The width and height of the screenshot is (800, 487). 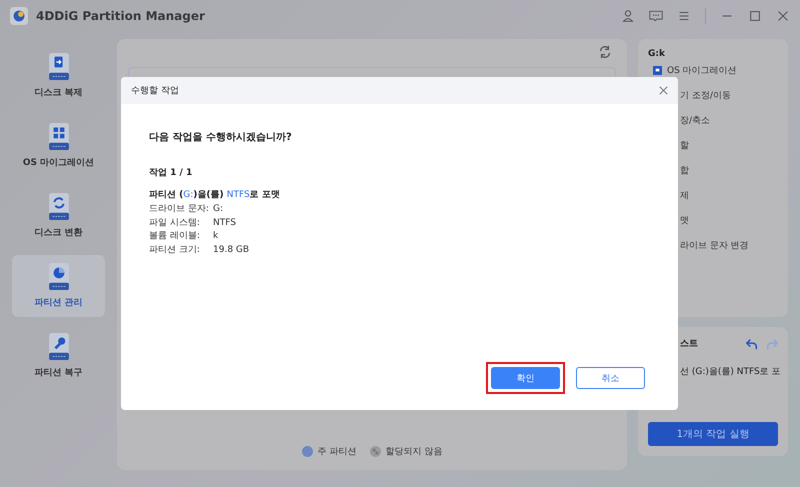 I want to click on operation-text: 파티션 (G:)을(를) NTFS로 포맷, so click(x=215, y=195).